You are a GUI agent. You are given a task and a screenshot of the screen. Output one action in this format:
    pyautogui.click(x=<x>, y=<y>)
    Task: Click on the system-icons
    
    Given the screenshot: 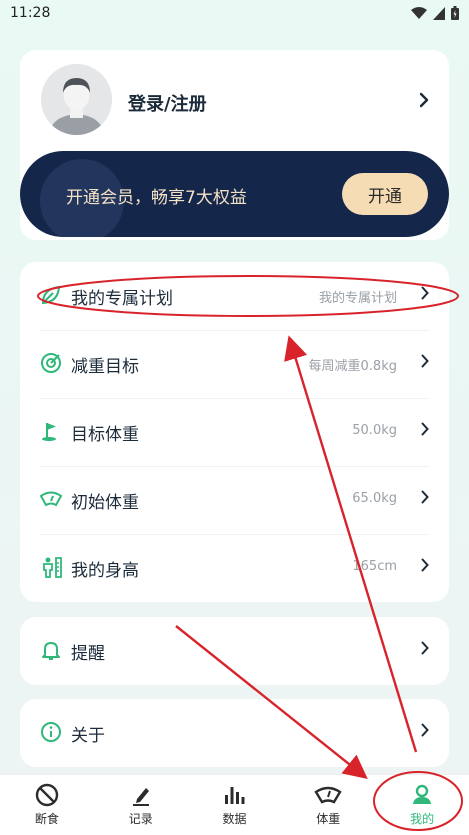 What is the action you would take?
    pyautogui.click(x=435, y=13)
    